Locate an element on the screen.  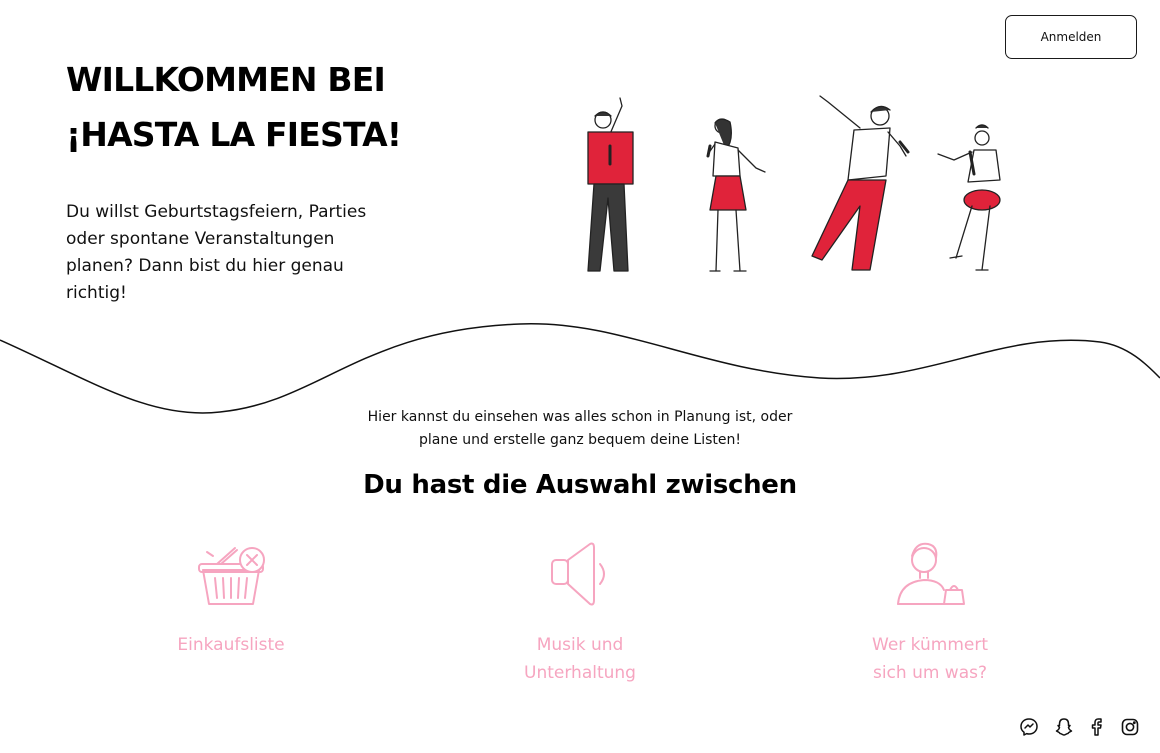
instagram-icon is located at coordinates (1130, 727).